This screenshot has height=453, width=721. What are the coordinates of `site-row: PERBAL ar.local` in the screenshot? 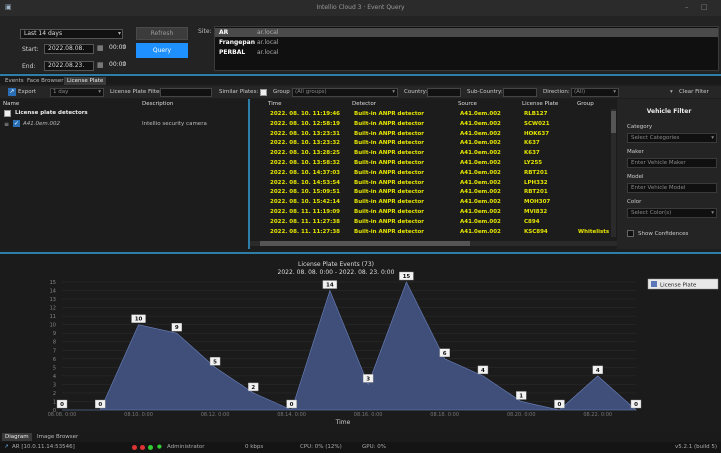 It's located at (466, 52).